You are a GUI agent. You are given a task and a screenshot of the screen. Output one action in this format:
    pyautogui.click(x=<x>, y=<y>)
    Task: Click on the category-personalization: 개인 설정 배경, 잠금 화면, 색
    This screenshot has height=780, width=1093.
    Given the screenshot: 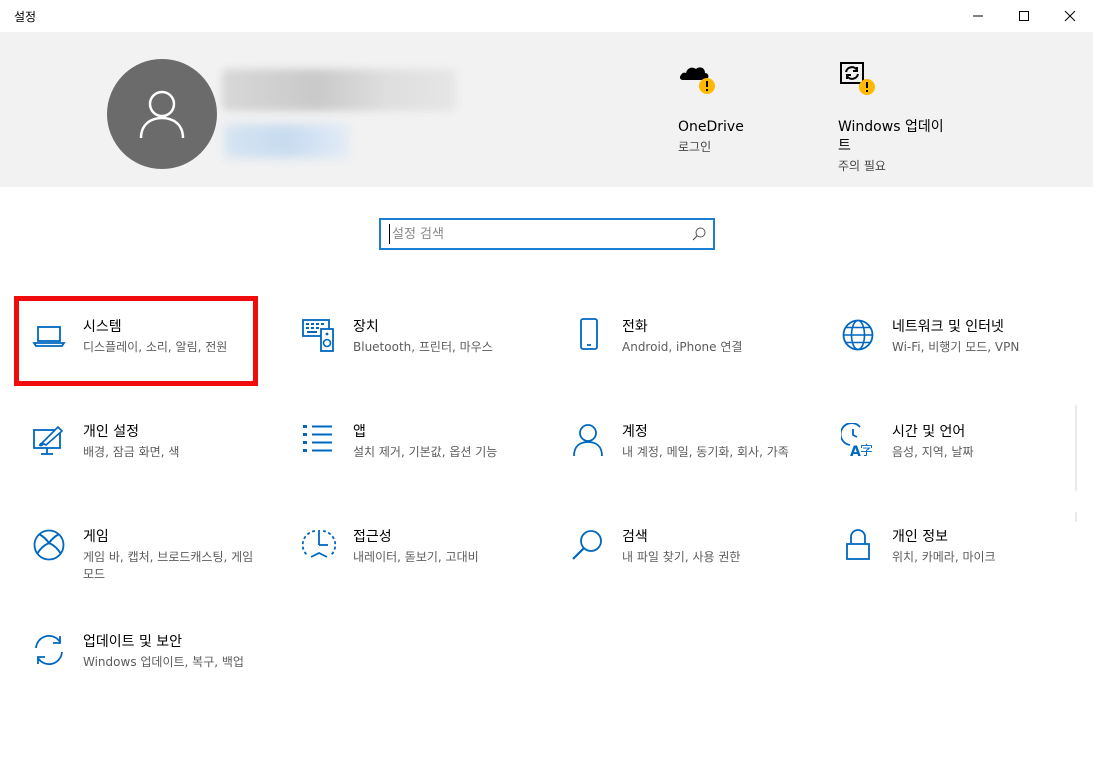 What is the action you would take?
    pyautogui.click(x=141, y=446)
    